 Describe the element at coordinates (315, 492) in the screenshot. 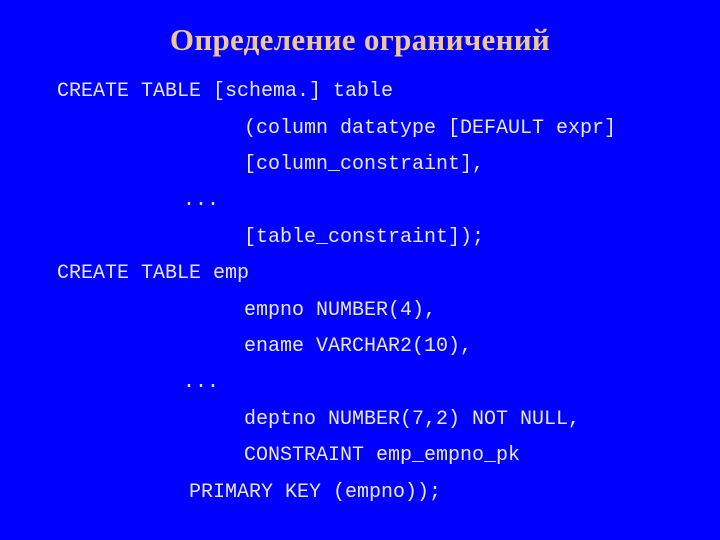

I see `code-line-primary-key: PRIMARY KEY (empno));` at that location.